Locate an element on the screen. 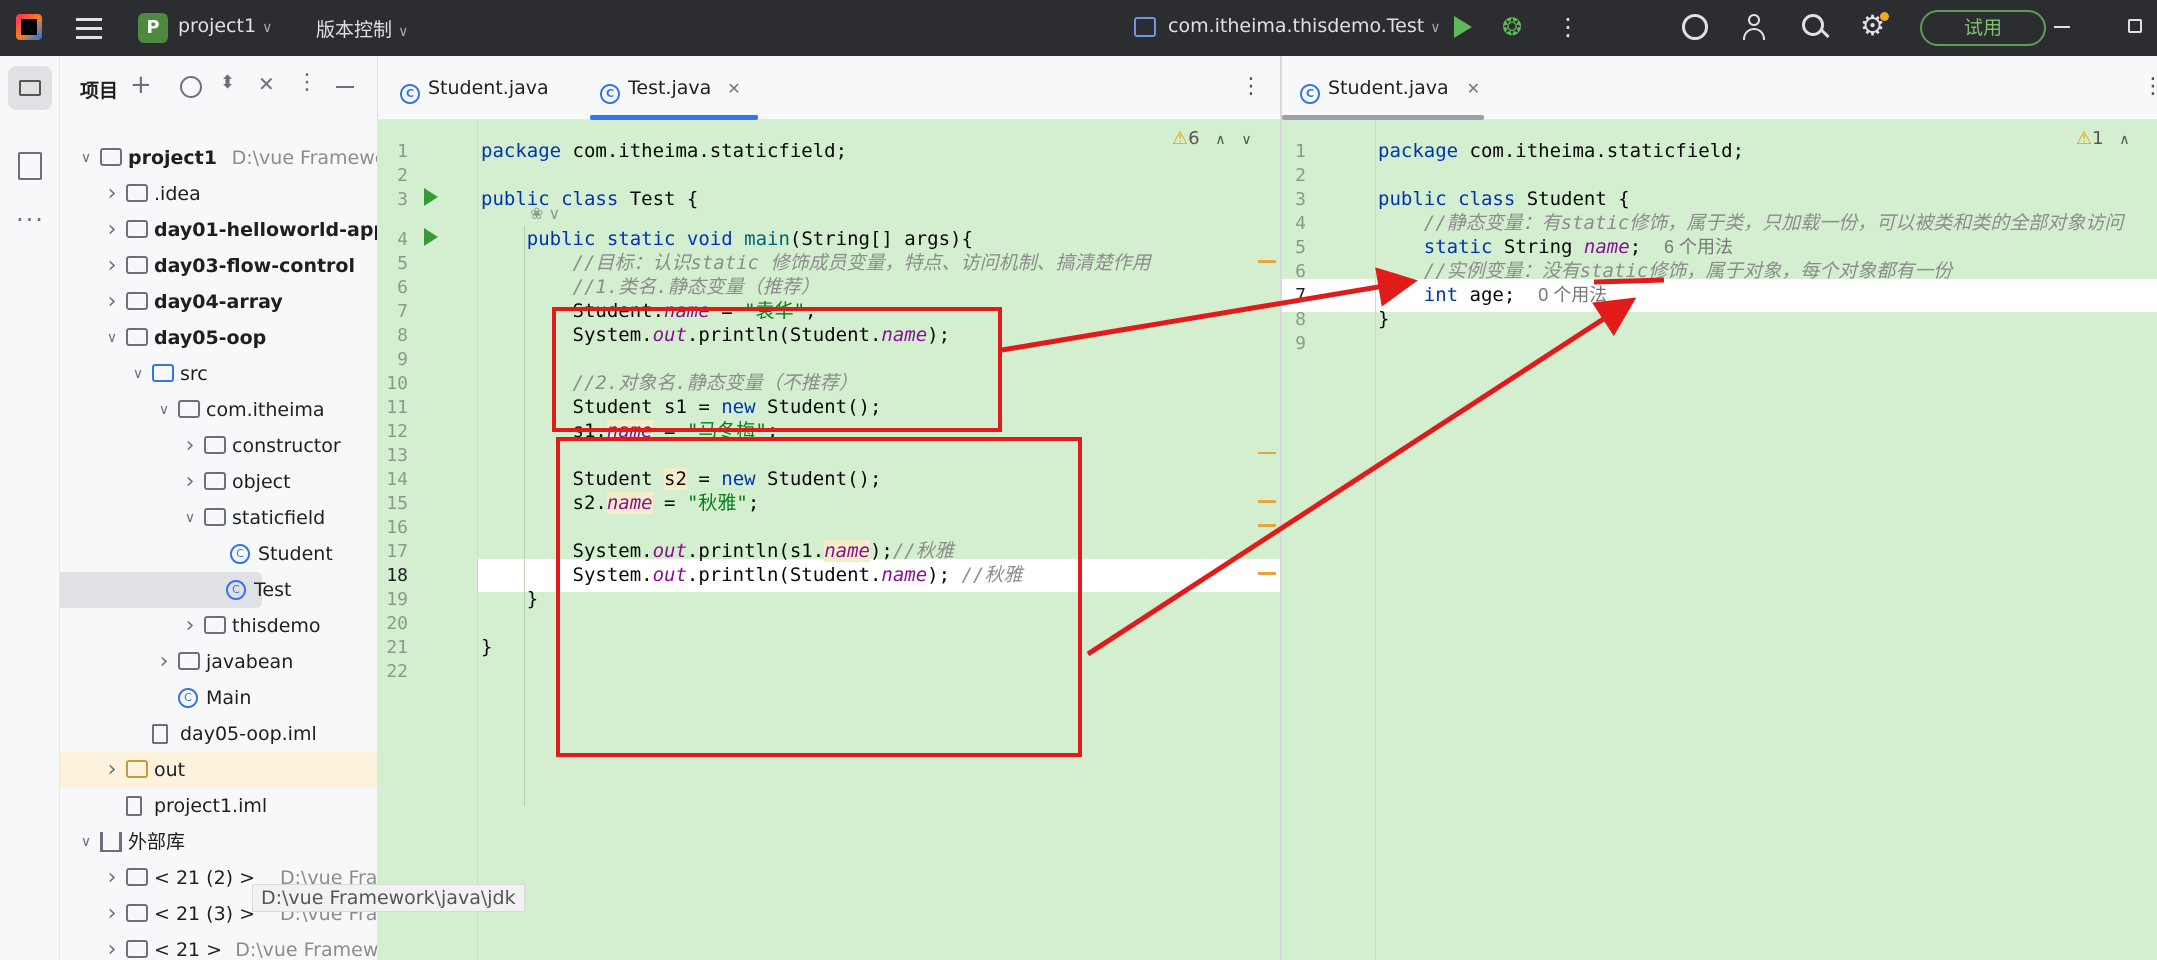 This screenshot has height=960, width=2157. underline-name-field is located at coordinates (1629, 281).